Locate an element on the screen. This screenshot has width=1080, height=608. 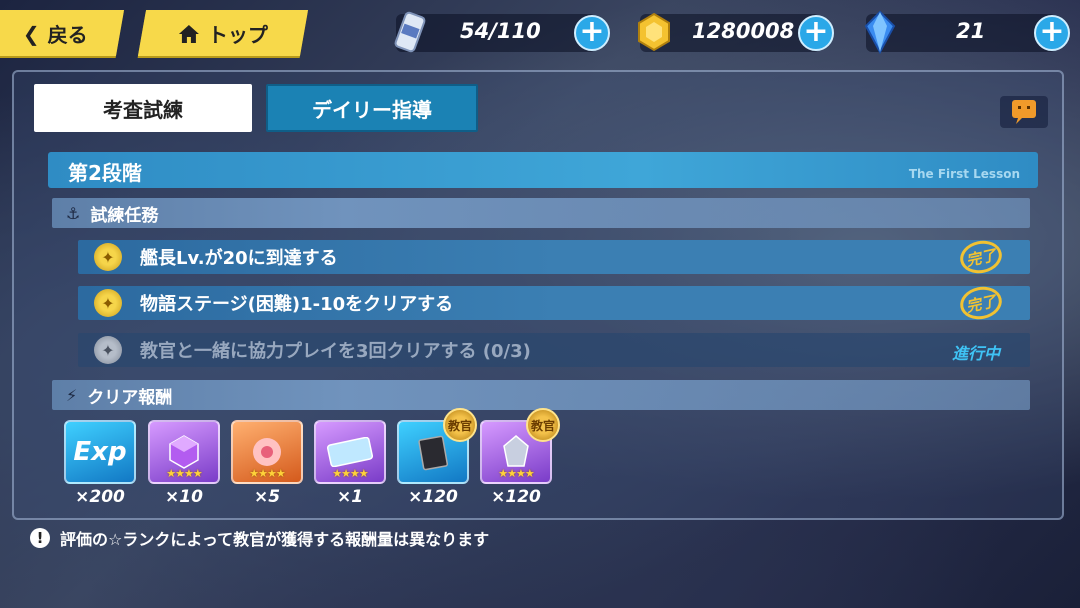
info-icon: ! is located at coordinates (40, 538).